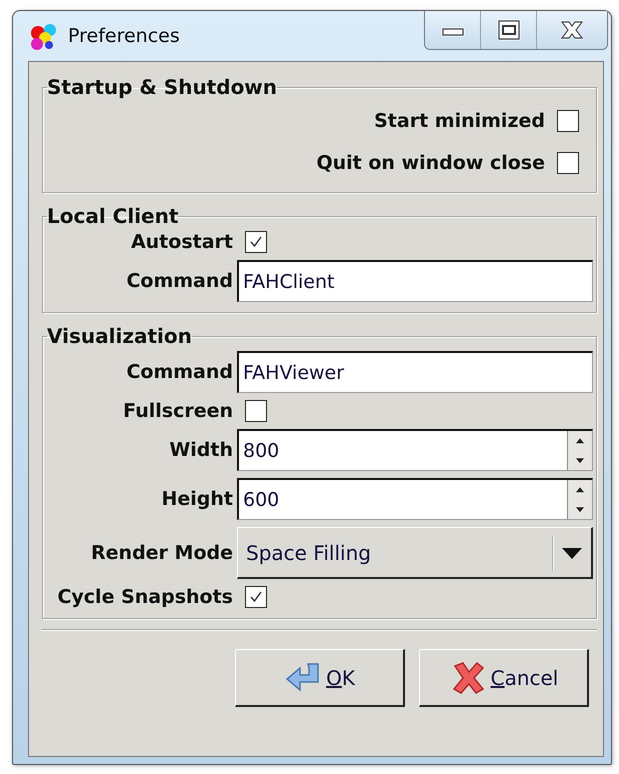 The height and width of the screenshot is (774, 619). Describe the element at coordinates (504, 678) in the screenshot. I see `cancel-button: Cancel` at that location.